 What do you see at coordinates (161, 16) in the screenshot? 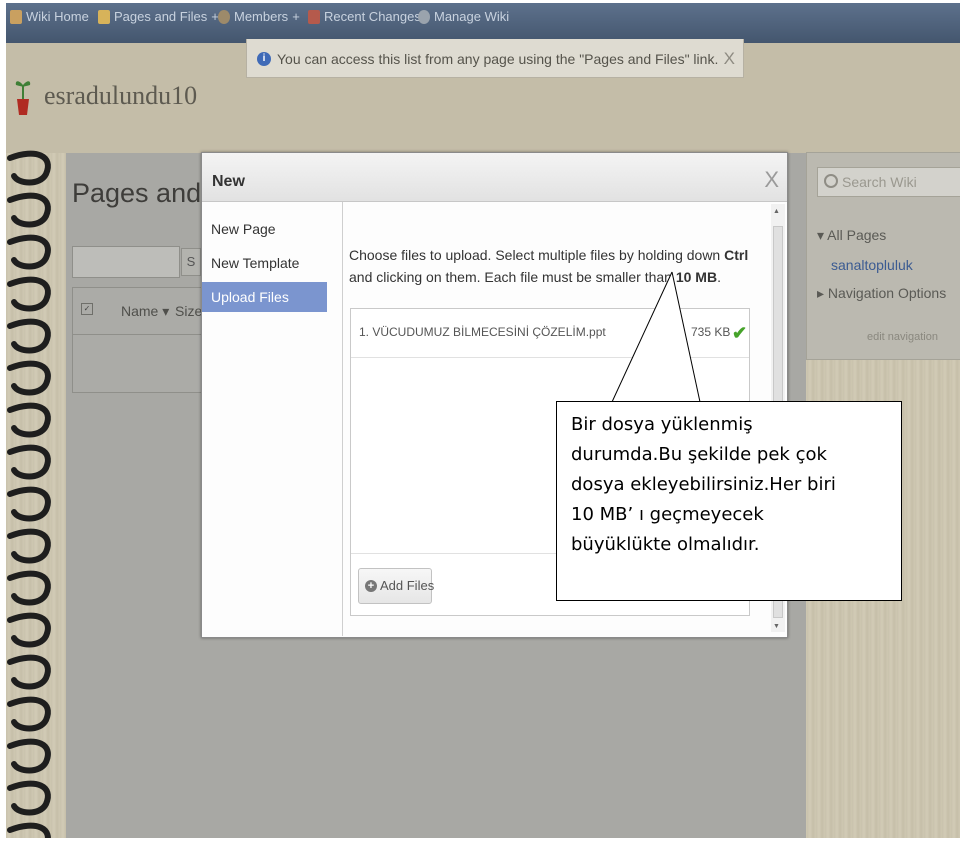
I see `nav-pages-and-files-label: Pages and Files` at bounding box center [161, 16].